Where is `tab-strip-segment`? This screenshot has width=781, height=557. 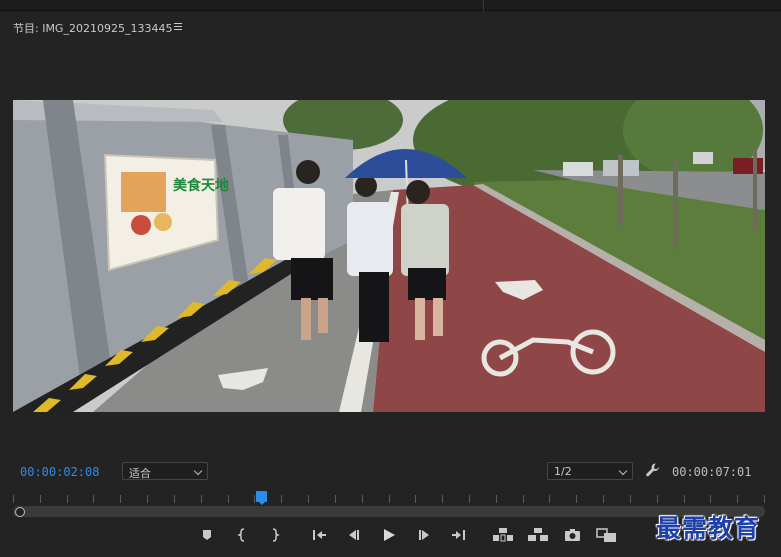
tab-strip-segment is located at coordinates (242, 5).